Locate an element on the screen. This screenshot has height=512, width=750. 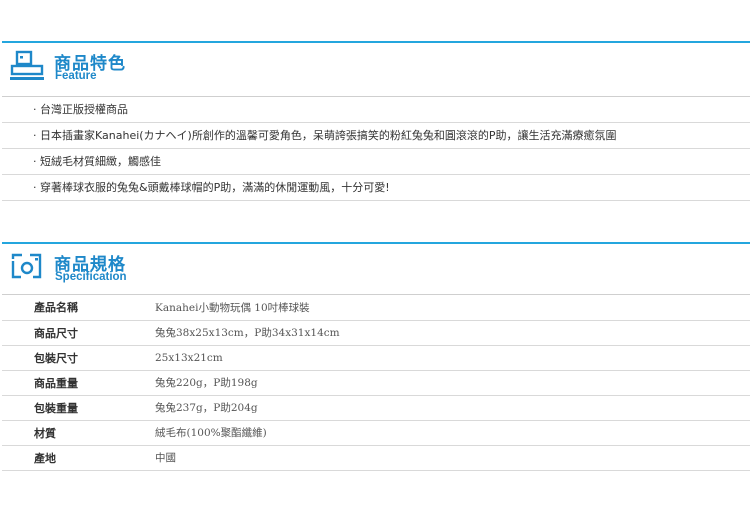
feature-subtitle: Feature is located at coordinates (76, 76).